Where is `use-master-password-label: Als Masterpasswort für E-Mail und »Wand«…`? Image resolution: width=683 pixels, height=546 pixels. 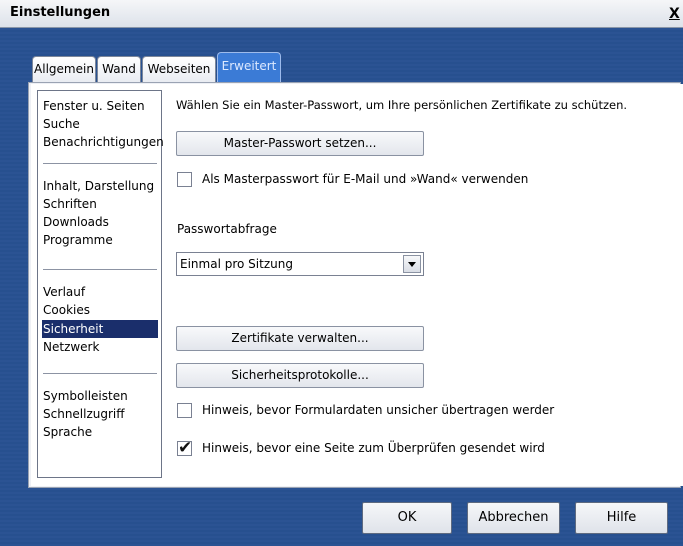 use-master-password-label: Als Masterpasswort für E-Mail und »Wand«… is located at coordinates (365, 179).